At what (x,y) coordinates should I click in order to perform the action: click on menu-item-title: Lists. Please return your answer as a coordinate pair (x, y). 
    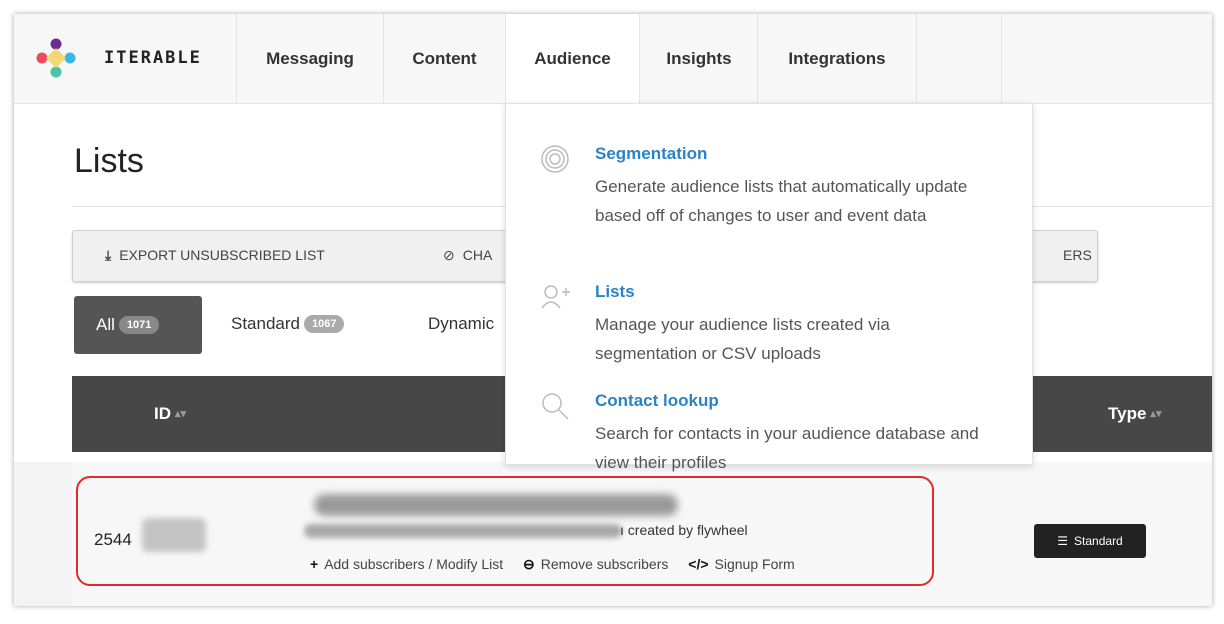
    Looking at the image, I should click on (615, 292).